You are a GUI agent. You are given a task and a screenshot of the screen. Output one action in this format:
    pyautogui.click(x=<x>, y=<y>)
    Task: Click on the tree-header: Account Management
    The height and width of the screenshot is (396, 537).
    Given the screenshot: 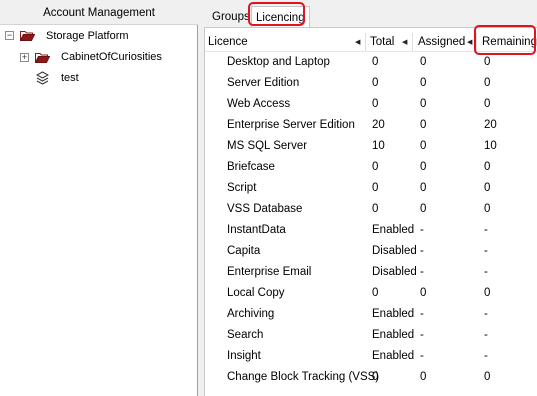 What is the action you would take?
    pyautogui.click(x=99, y=12)
    